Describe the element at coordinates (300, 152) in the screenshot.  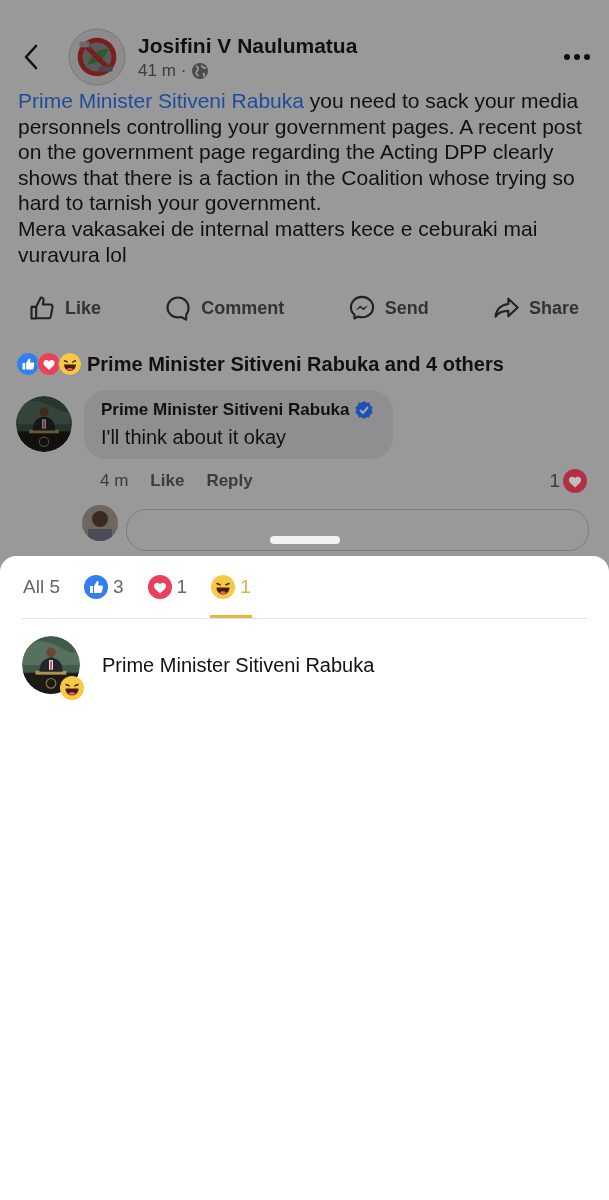
I see `post-text: Prime Minister Sitiveni Rabuka you need to sack your media personnels controlling your government pages. A recent post on the government page regarding the Acting DPP clearly shows that there is a faction in the Coalition whose trying so hard to tarnish your government.` at that location.